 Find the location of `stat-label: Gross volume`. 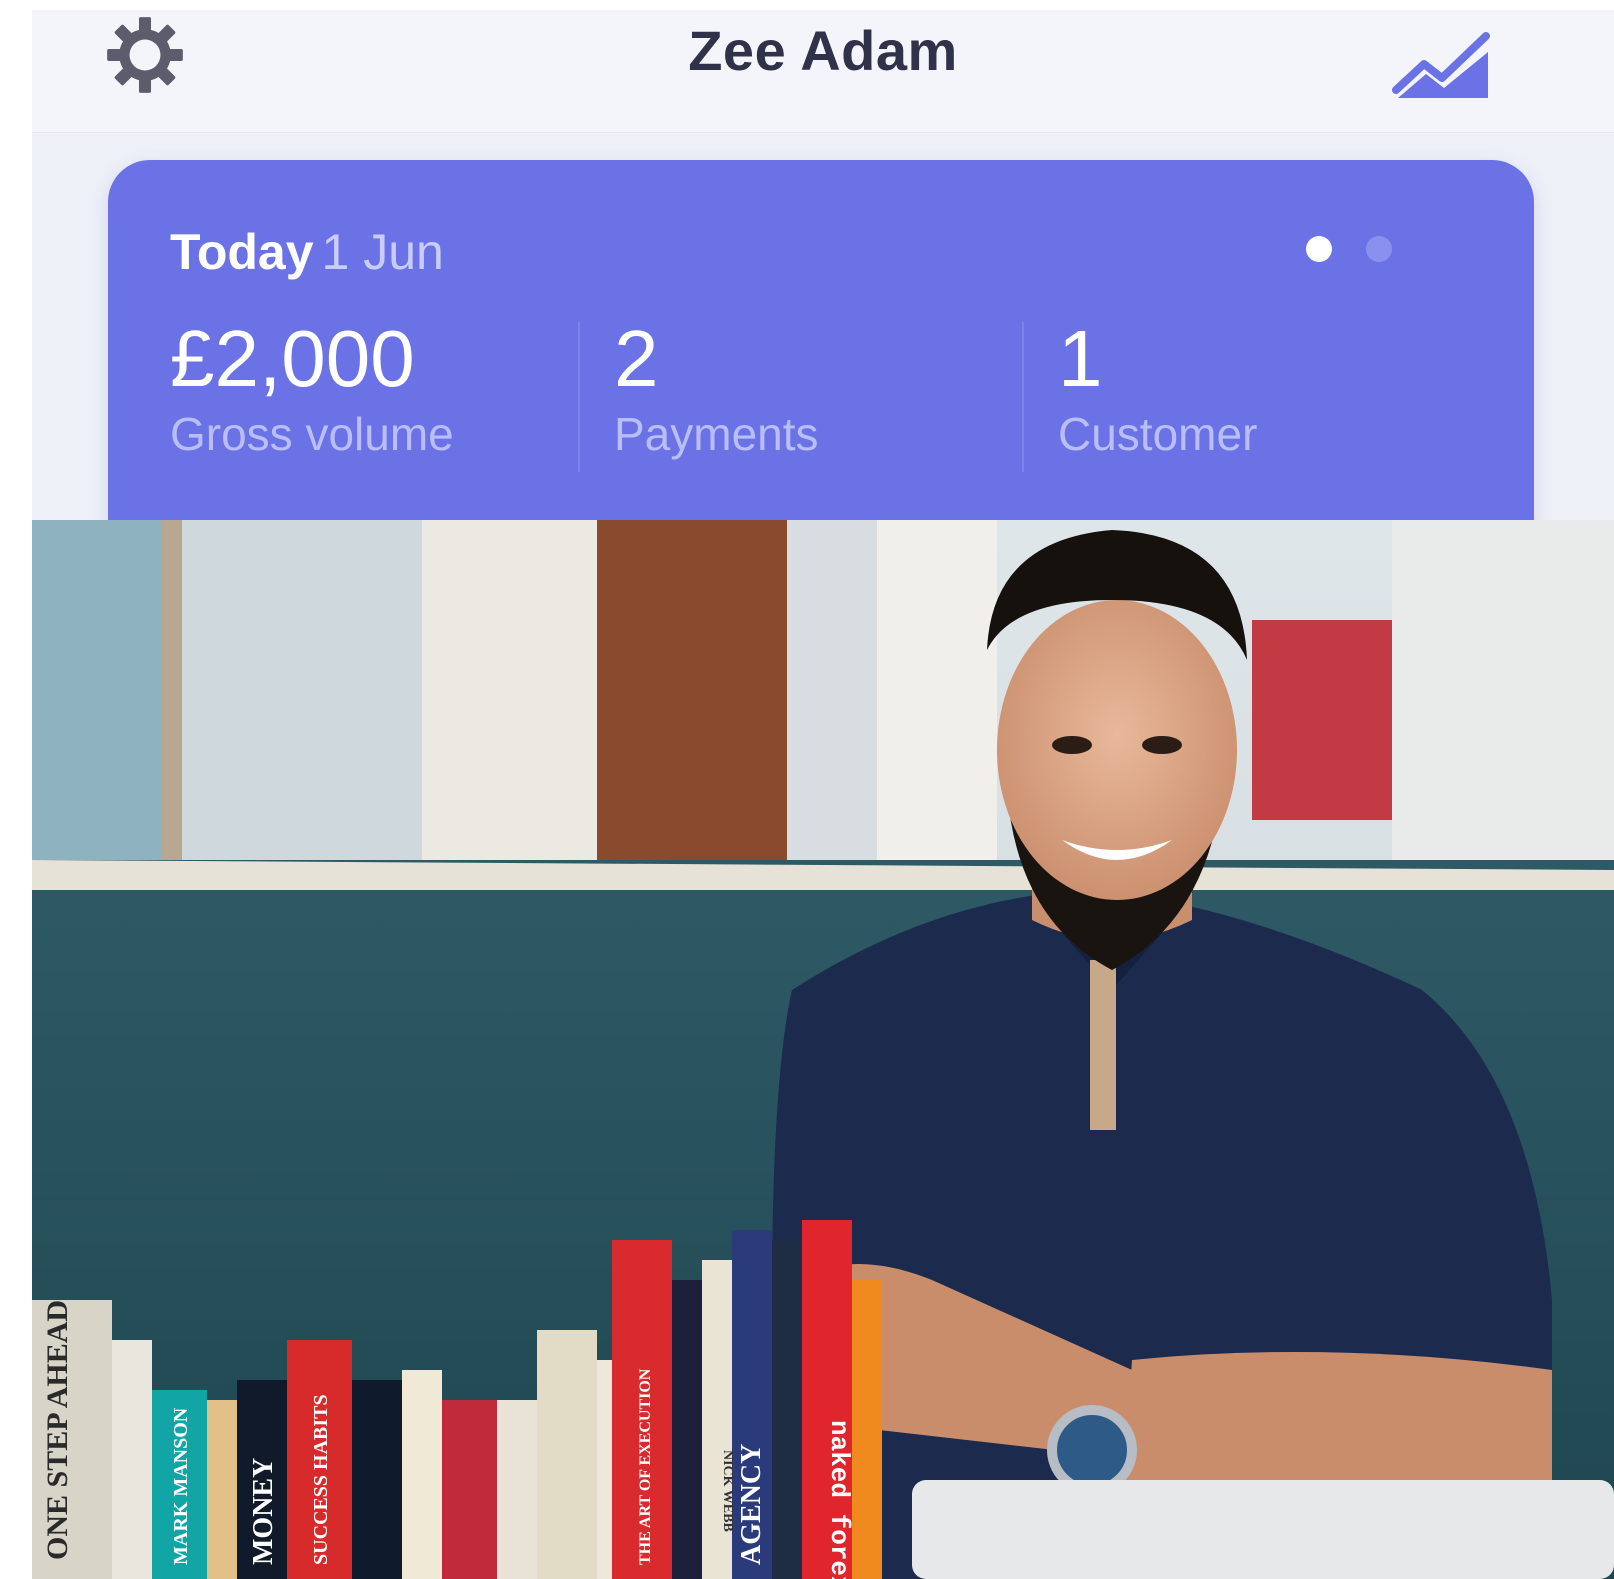

stat-label: Gross volume is located at coordinates (312, 434).